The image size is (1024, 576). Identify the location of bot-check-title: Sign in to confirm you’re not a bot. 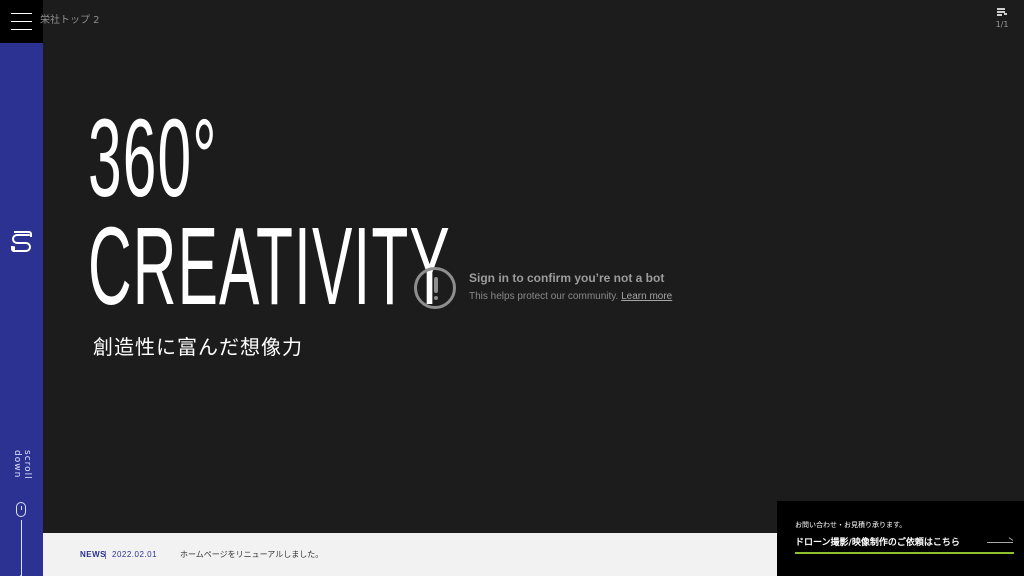
(567, 278).